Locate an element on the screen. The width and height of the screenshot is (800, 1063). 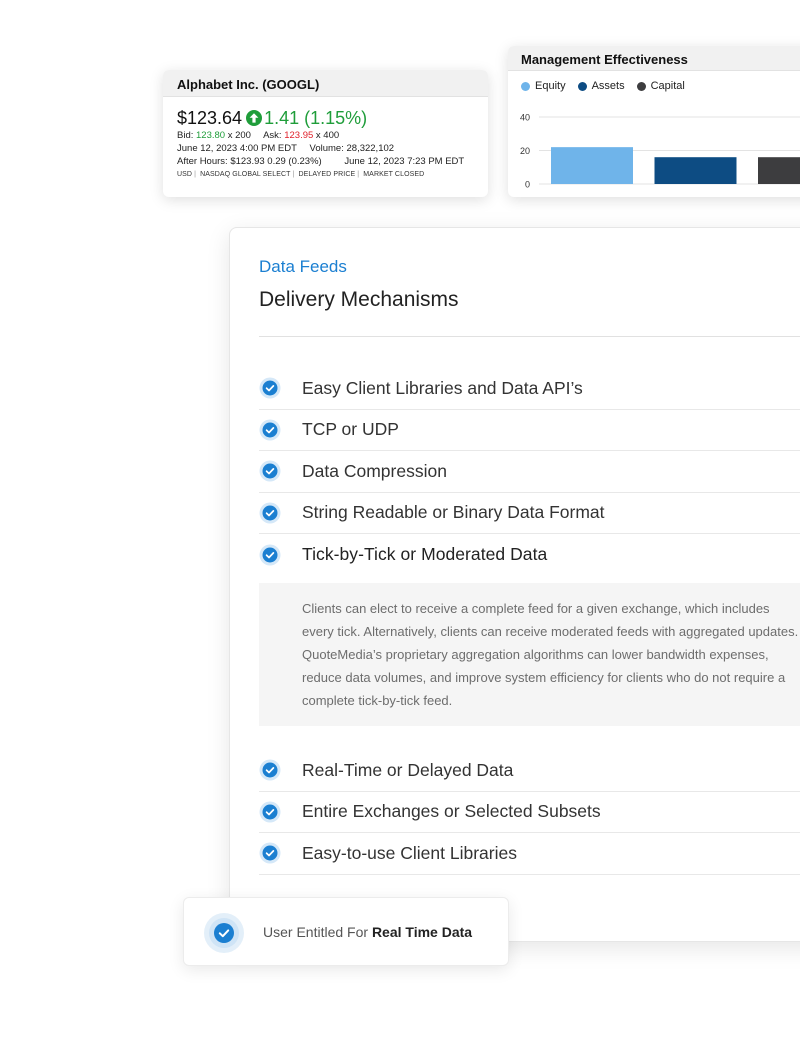
feature-label: Real-Time or Delayed Data is located at coordinates (408, 769).